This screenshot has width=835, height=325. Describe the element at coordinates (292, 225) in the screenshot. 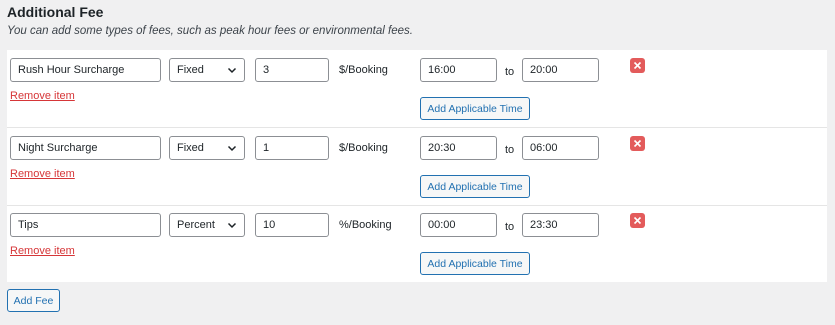

I see `fee-amount-input: 10` at that location.